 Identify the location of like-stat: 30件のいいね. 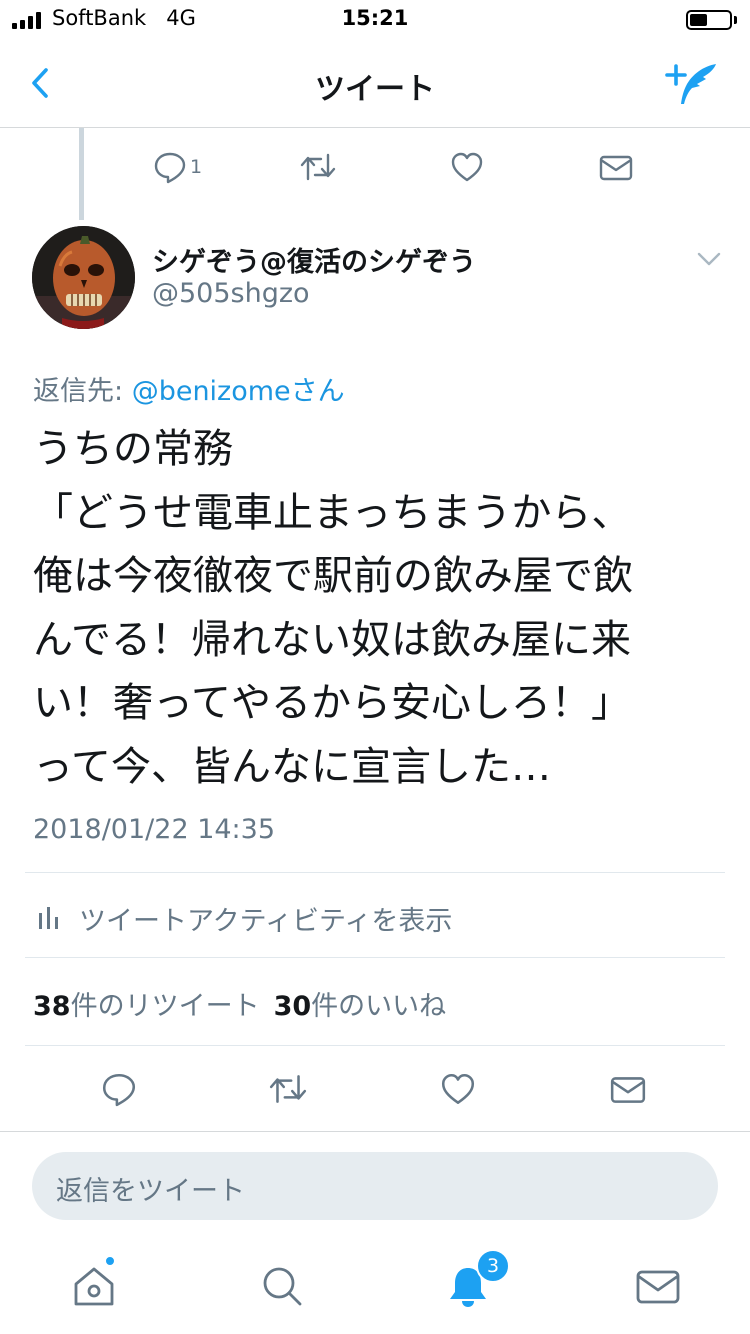
(360, 1006).